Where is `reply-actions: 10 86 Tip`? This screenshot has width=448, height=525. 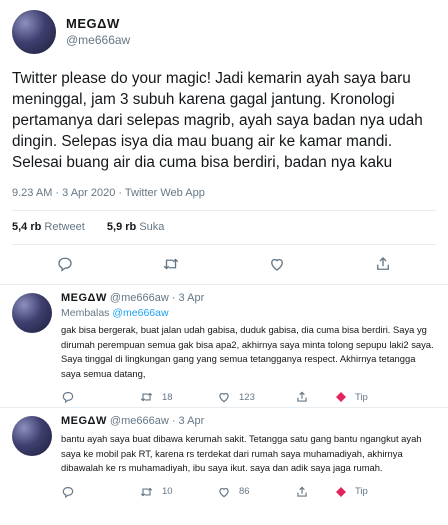
reply-actions: 10 86 Tip is located at coordinates (248, 492).